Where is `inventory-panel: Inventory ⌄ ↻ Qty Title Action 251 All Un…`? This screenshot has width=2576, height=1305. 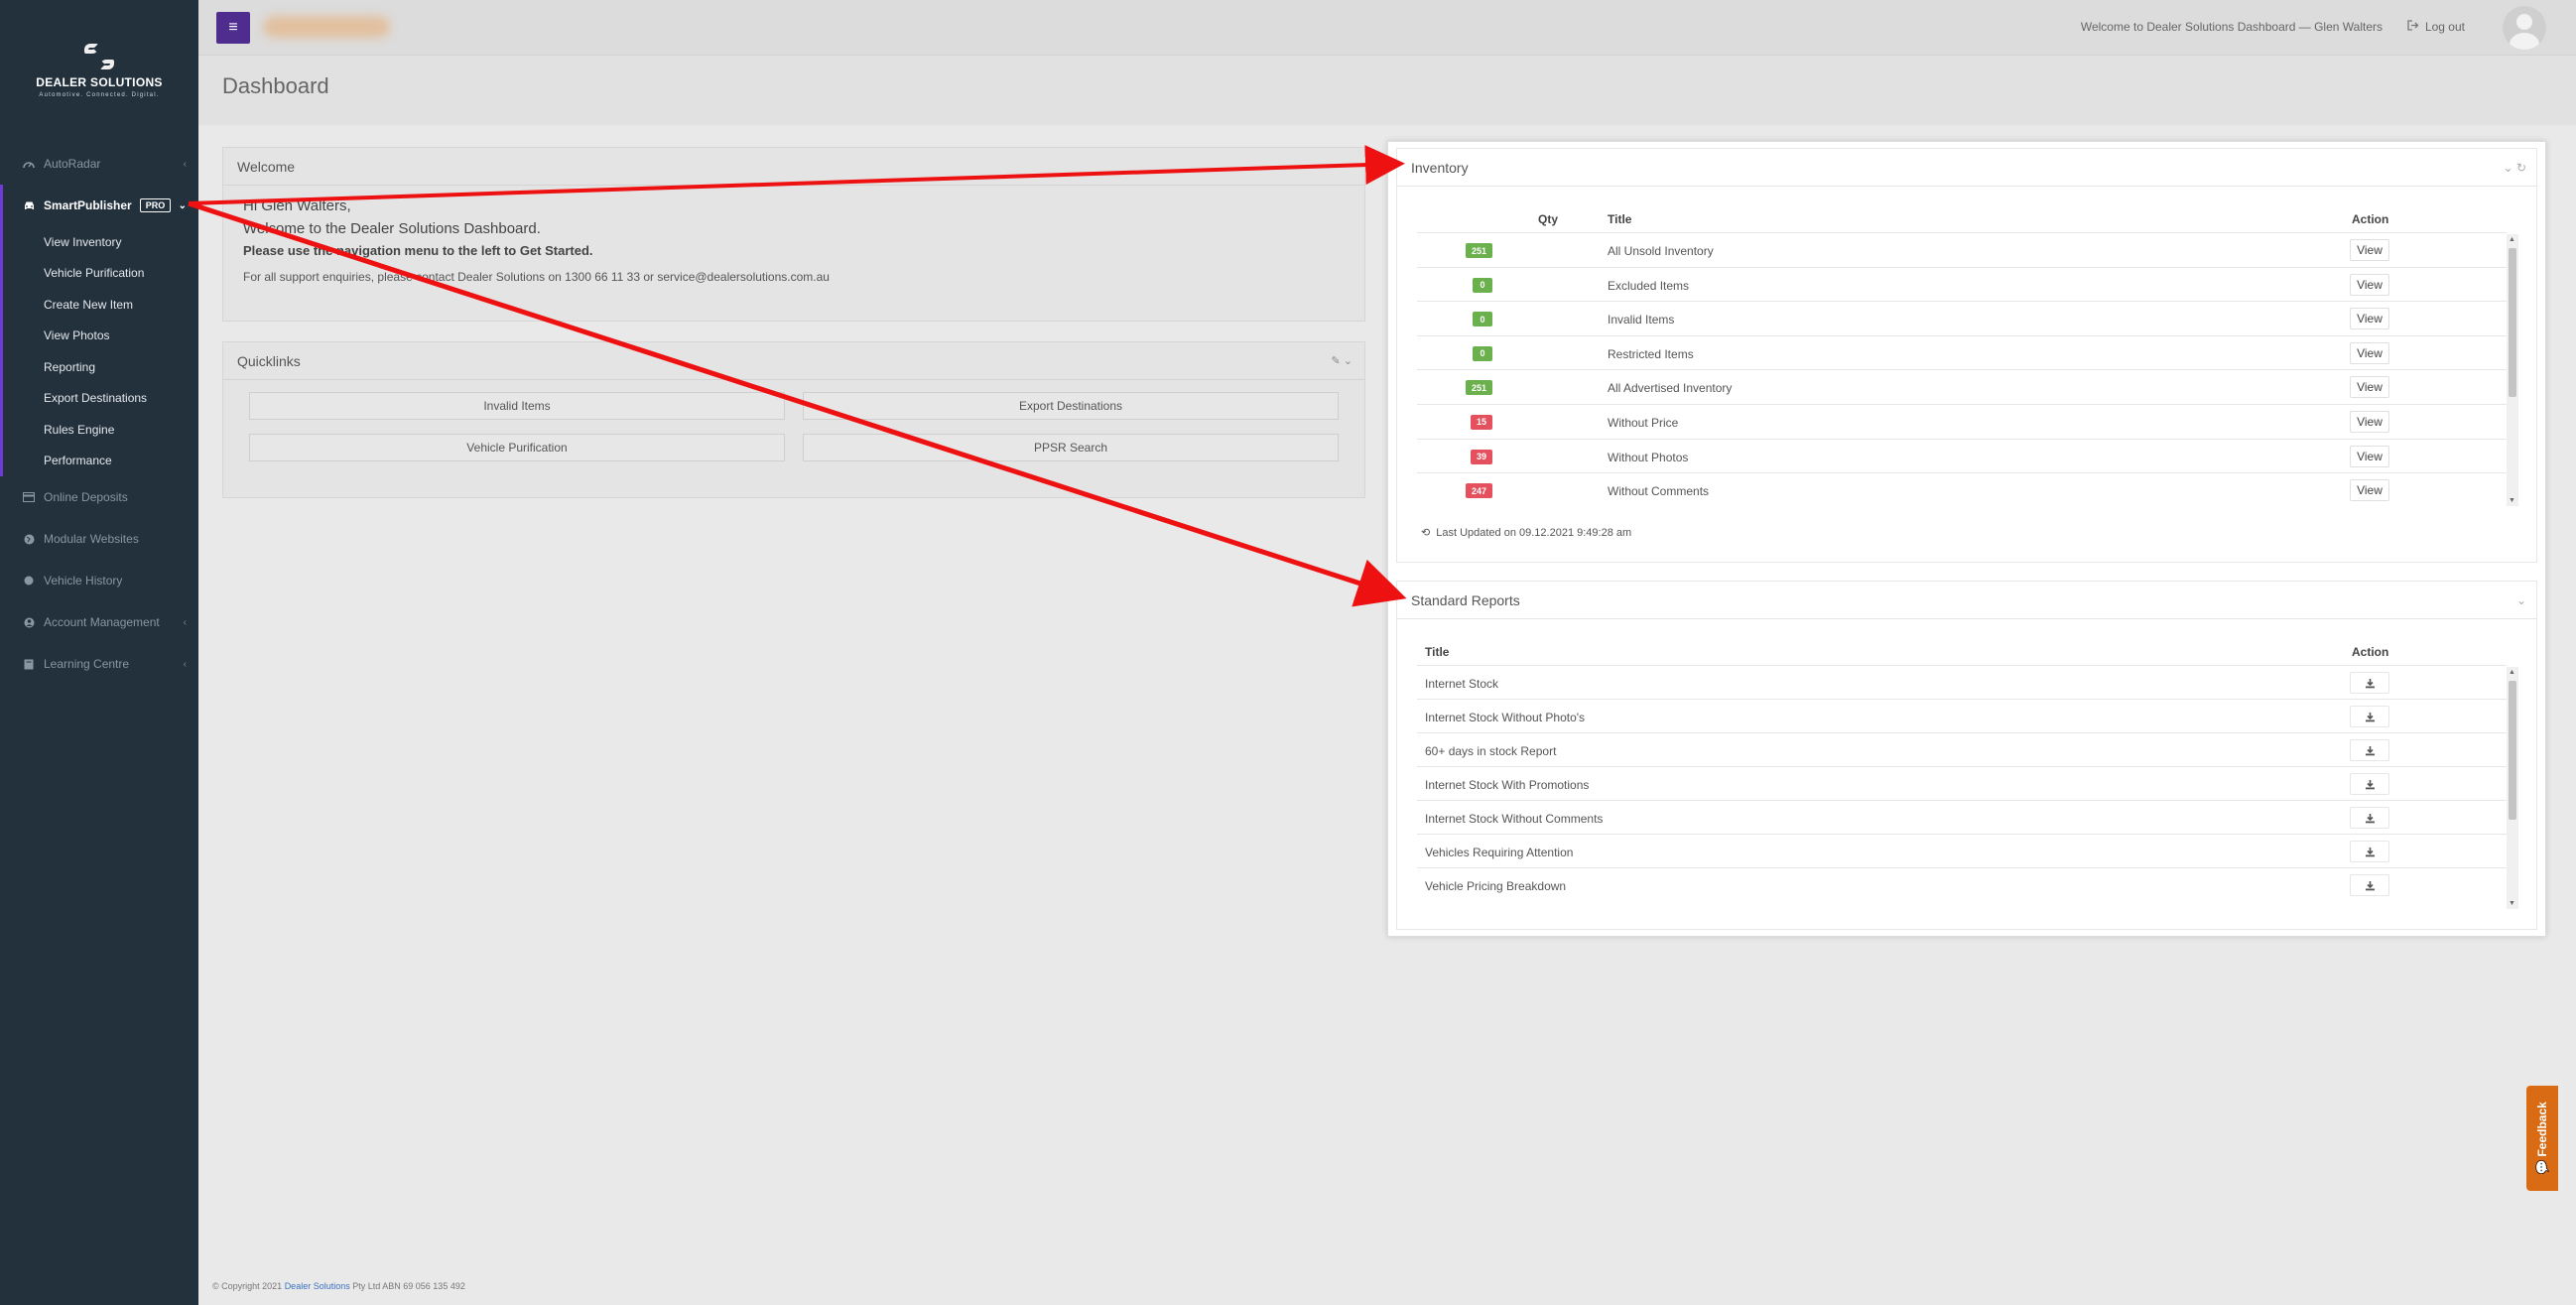 inventory-panel: Inventory ⌄ ↻ Qty Title Action 251 All Un… is located at coordinates (1967, 356).